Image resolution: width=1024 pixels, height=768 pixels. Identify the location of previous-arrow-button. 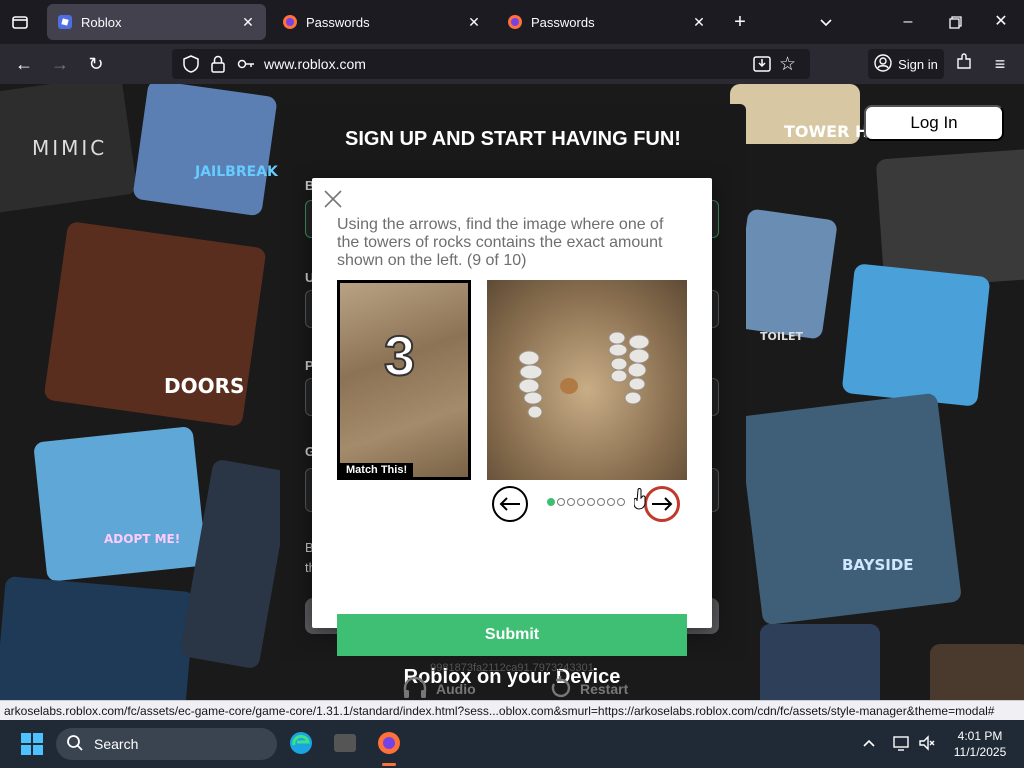
(510, 504).